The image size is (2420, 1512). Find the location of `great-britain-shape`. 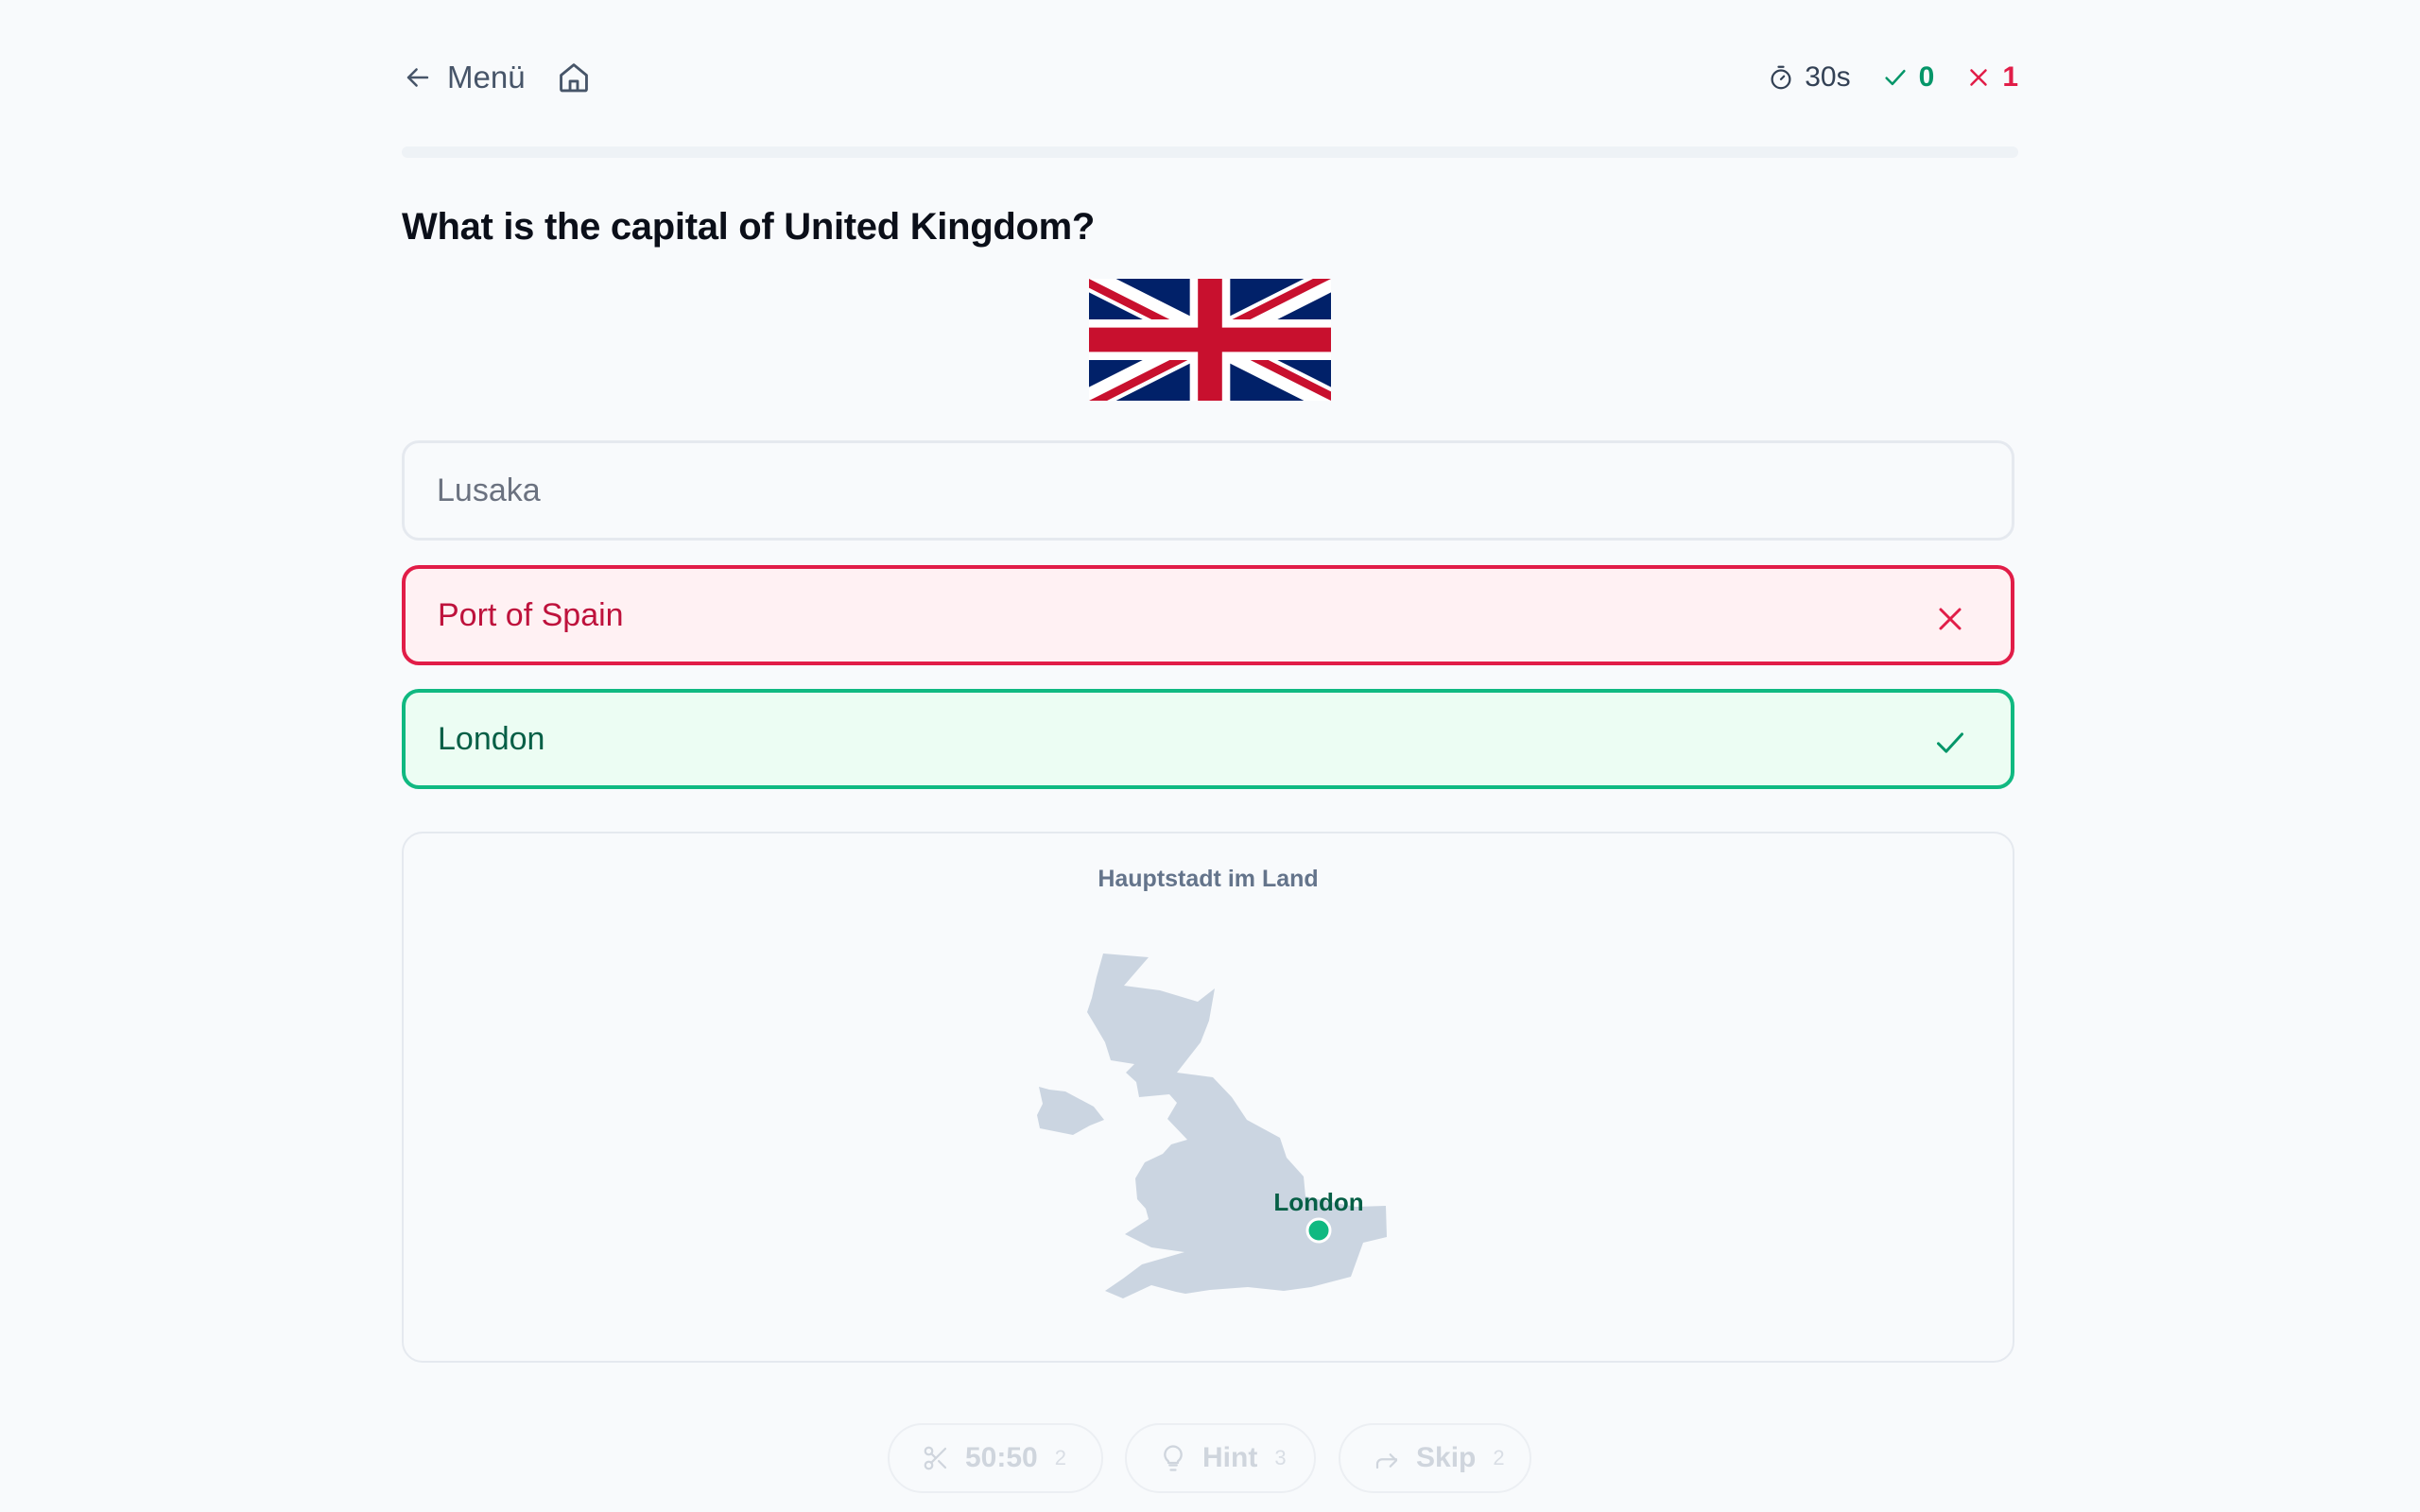

great-britain-shape is located at coordinates (1237, 1126).